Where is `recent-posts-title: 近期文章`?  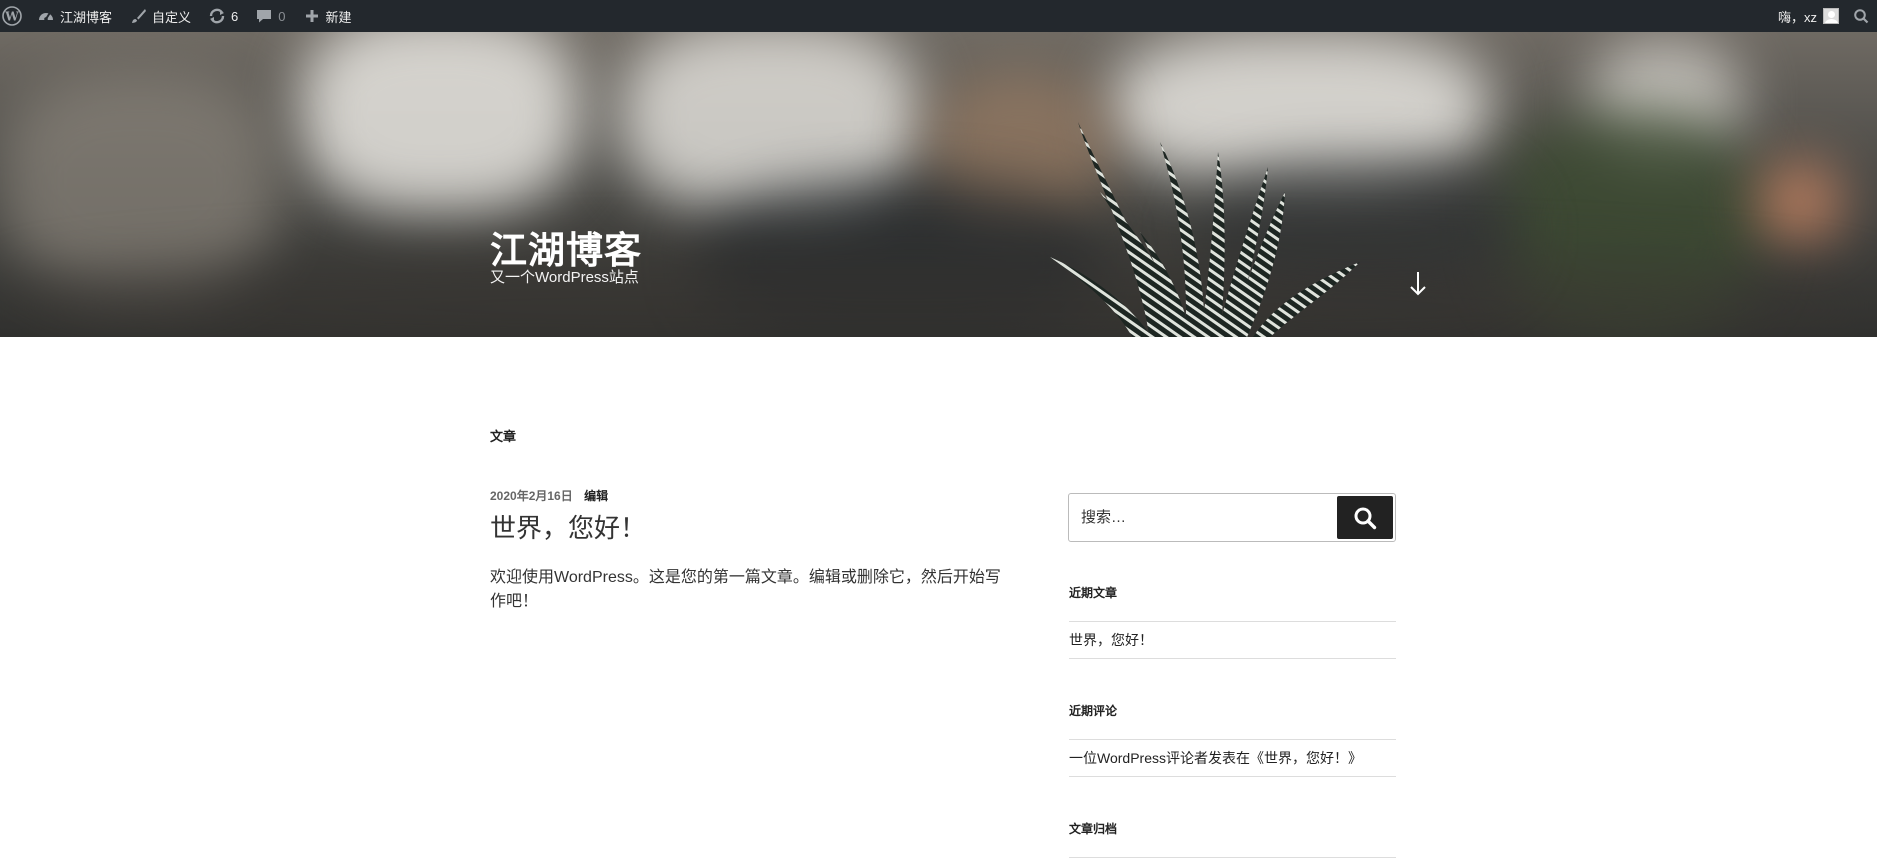 recent-posts-title: 近期文章 is located at coordinates (1093, 593).